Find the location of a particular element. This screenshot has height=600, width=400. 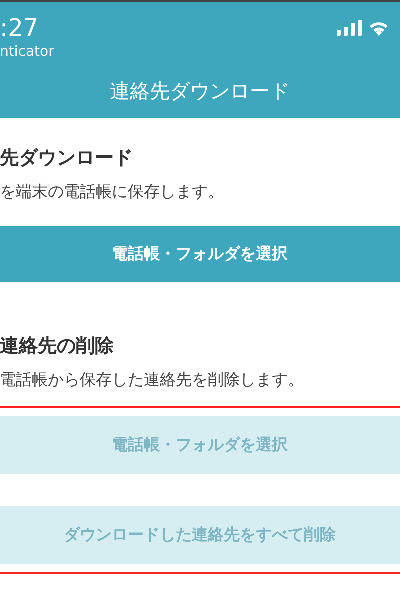

section-heading: 先ダウンロード is located at coordinates (67, 158).